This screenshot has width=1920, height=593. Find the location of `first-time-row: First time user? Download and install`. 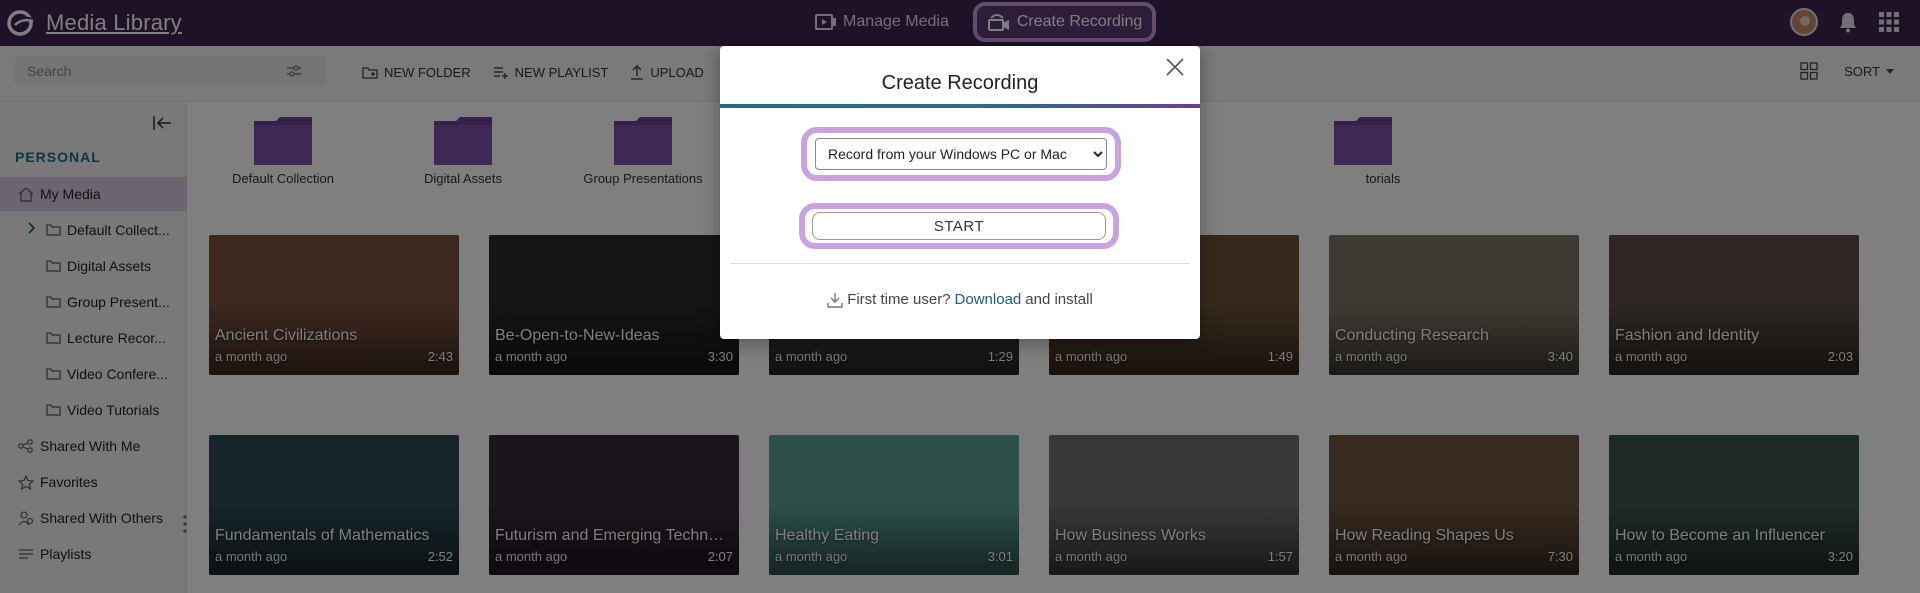

first-time-row: First time user? Download and install is located at coordinates (960, 299).